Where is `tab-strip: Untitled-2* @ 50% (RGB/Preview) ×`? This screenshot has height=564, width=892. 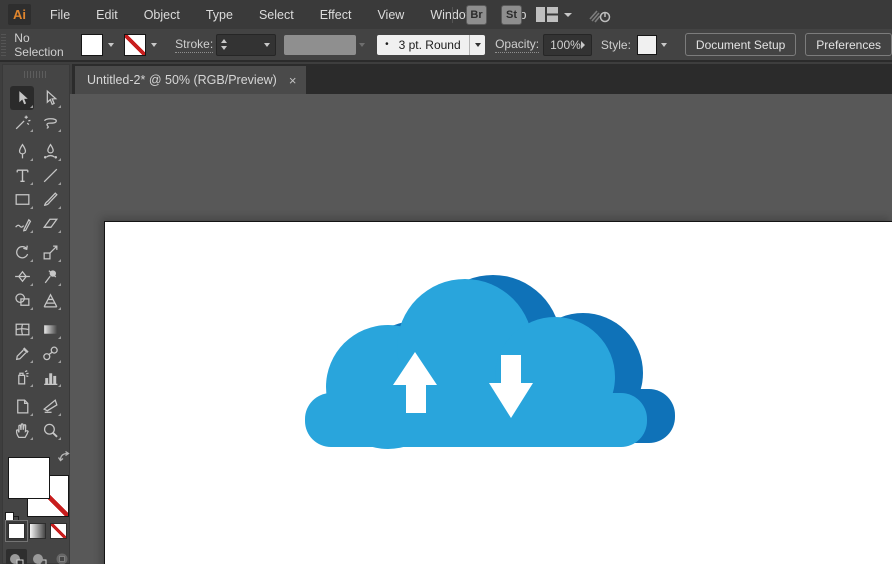
tab-strip: Untitled-2* @ 50% (RGB/Preview) × is located at coordinates (482, 79).